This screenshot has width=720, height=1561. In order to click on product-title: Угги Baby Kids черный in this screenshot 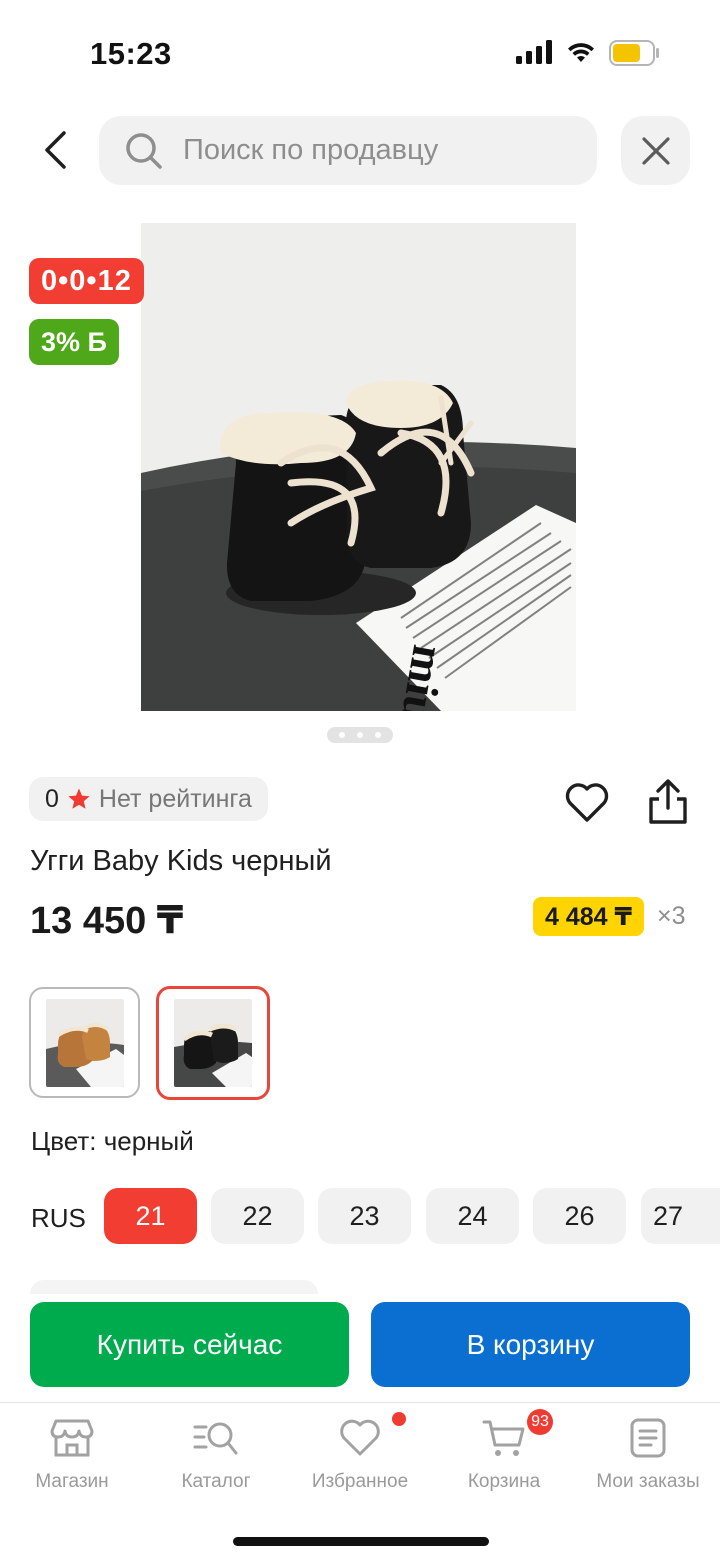, I will do `click(181, 861)`.